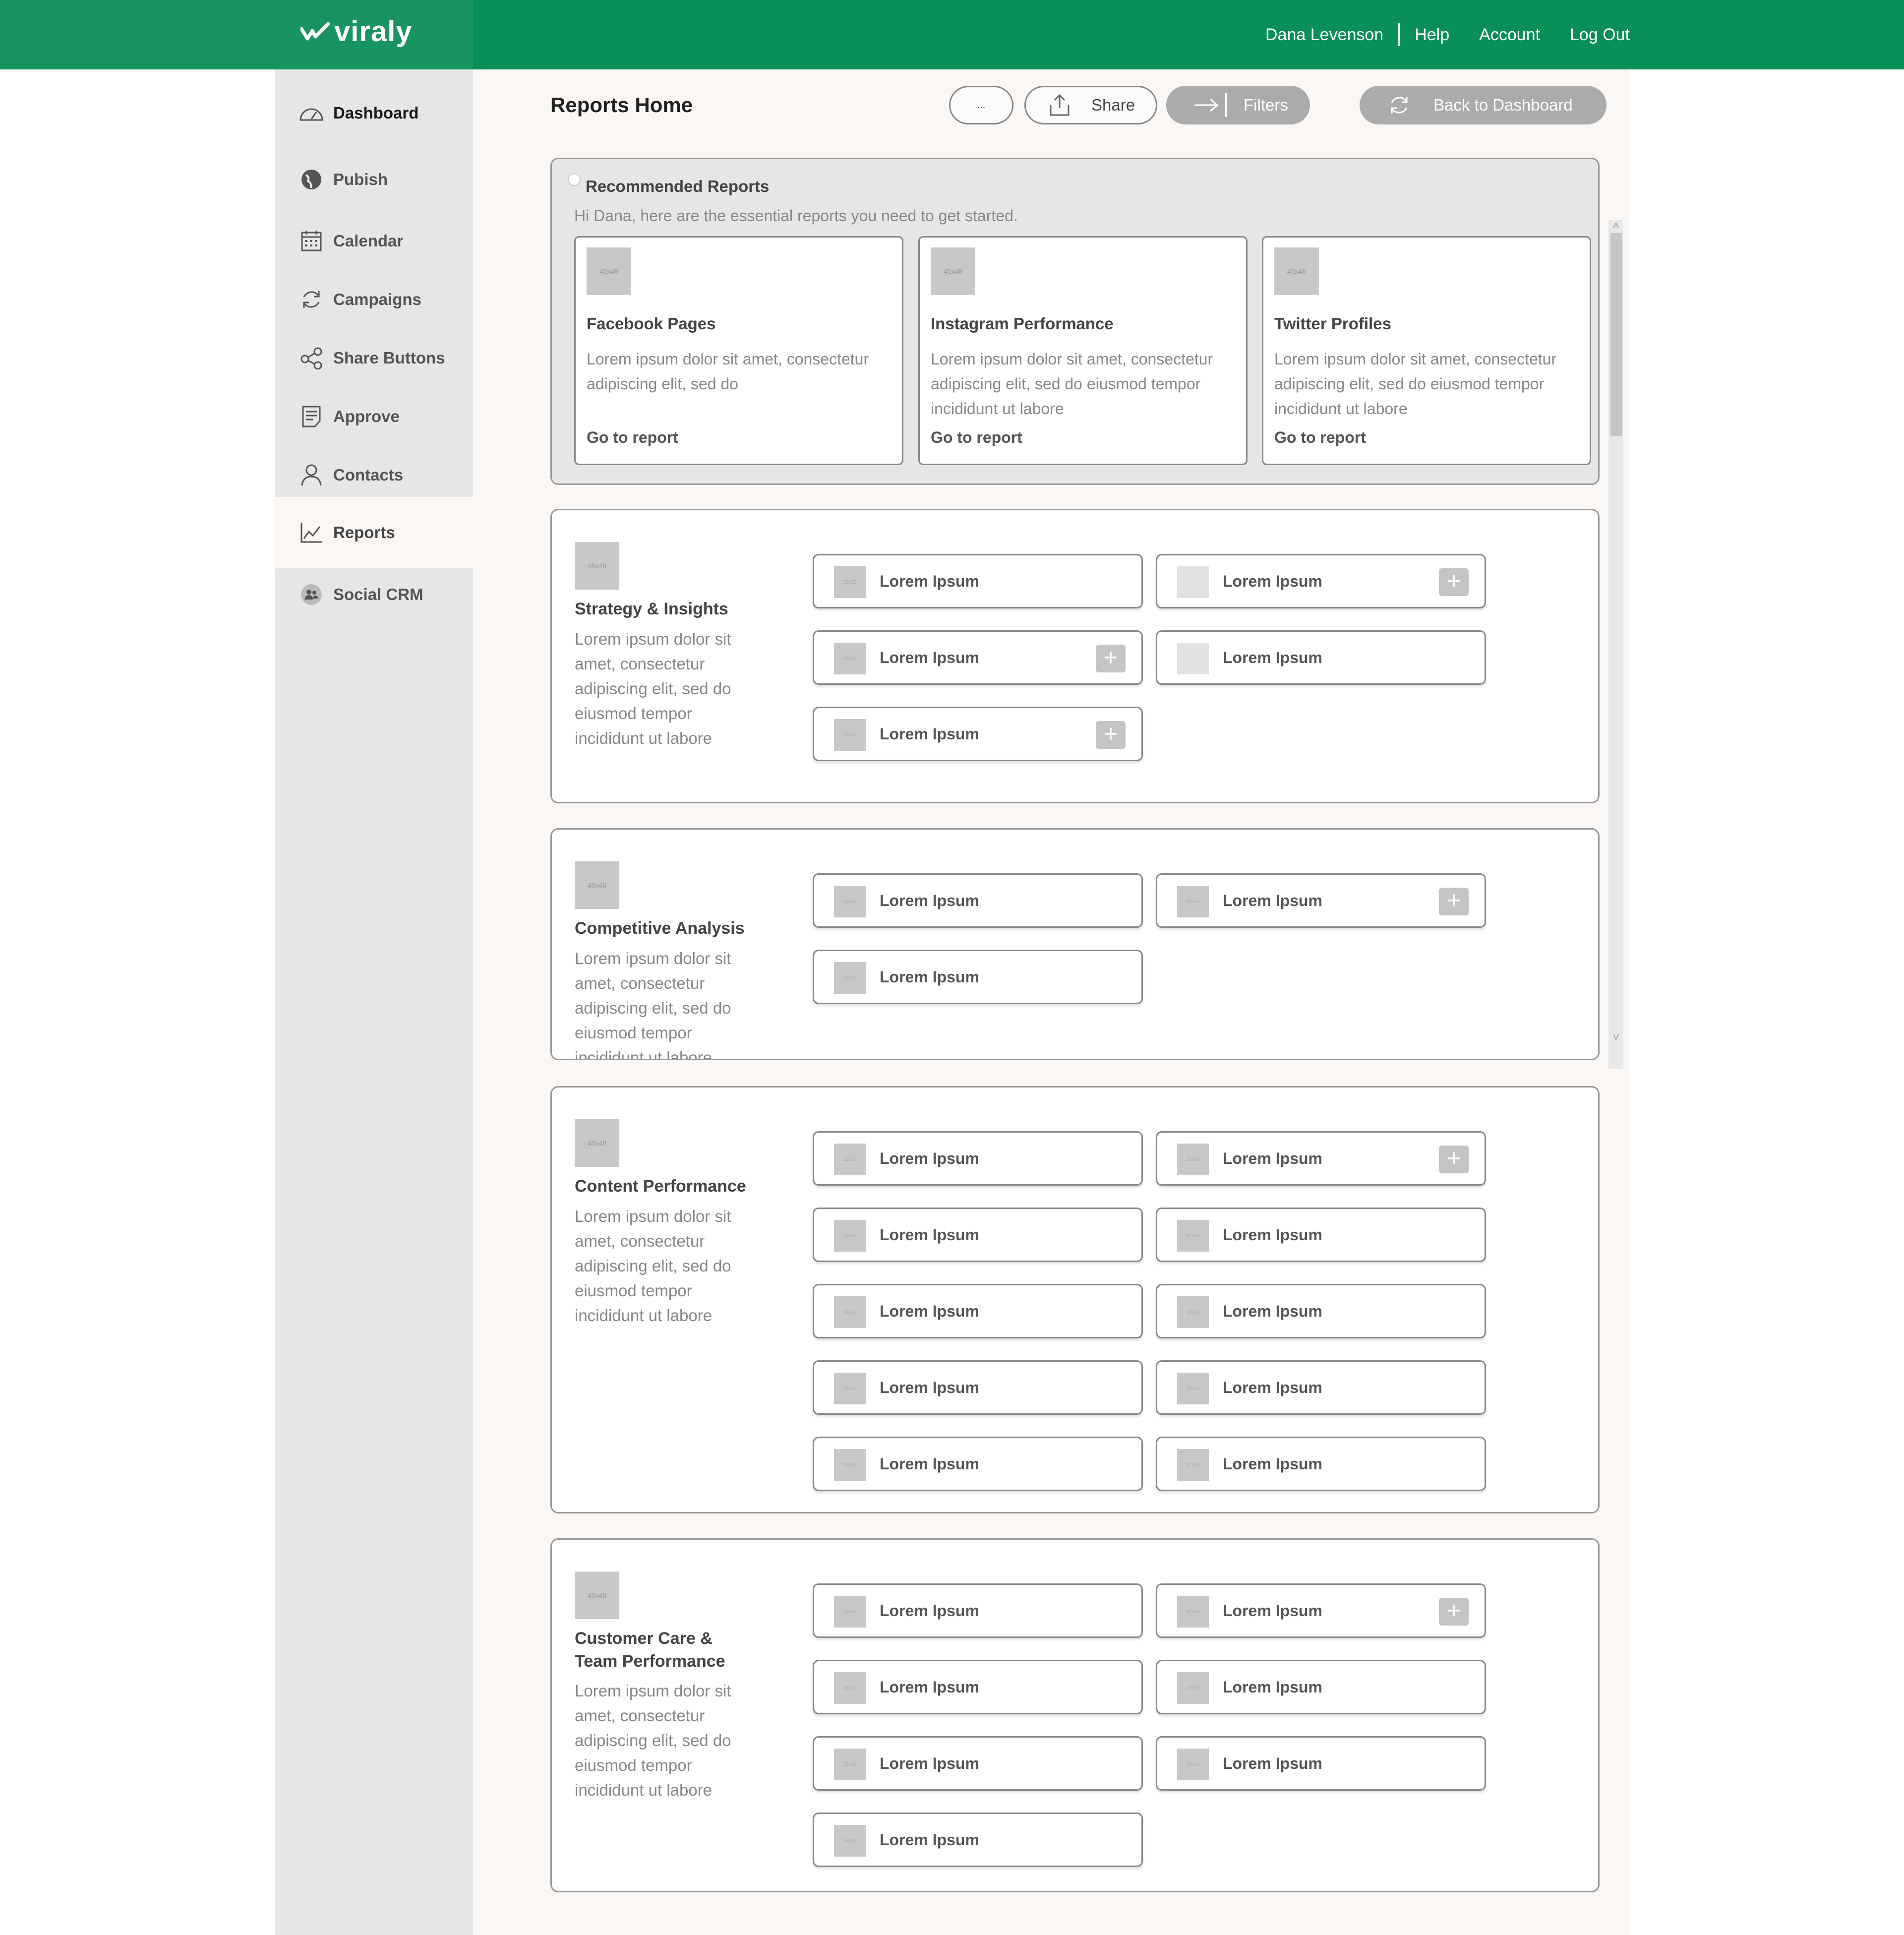 The width and height of the screenshot is (1904, 1935). Describe the element at coordinates (1193, 582) in the screenshot. I see `tile-thumbnail` at that location.